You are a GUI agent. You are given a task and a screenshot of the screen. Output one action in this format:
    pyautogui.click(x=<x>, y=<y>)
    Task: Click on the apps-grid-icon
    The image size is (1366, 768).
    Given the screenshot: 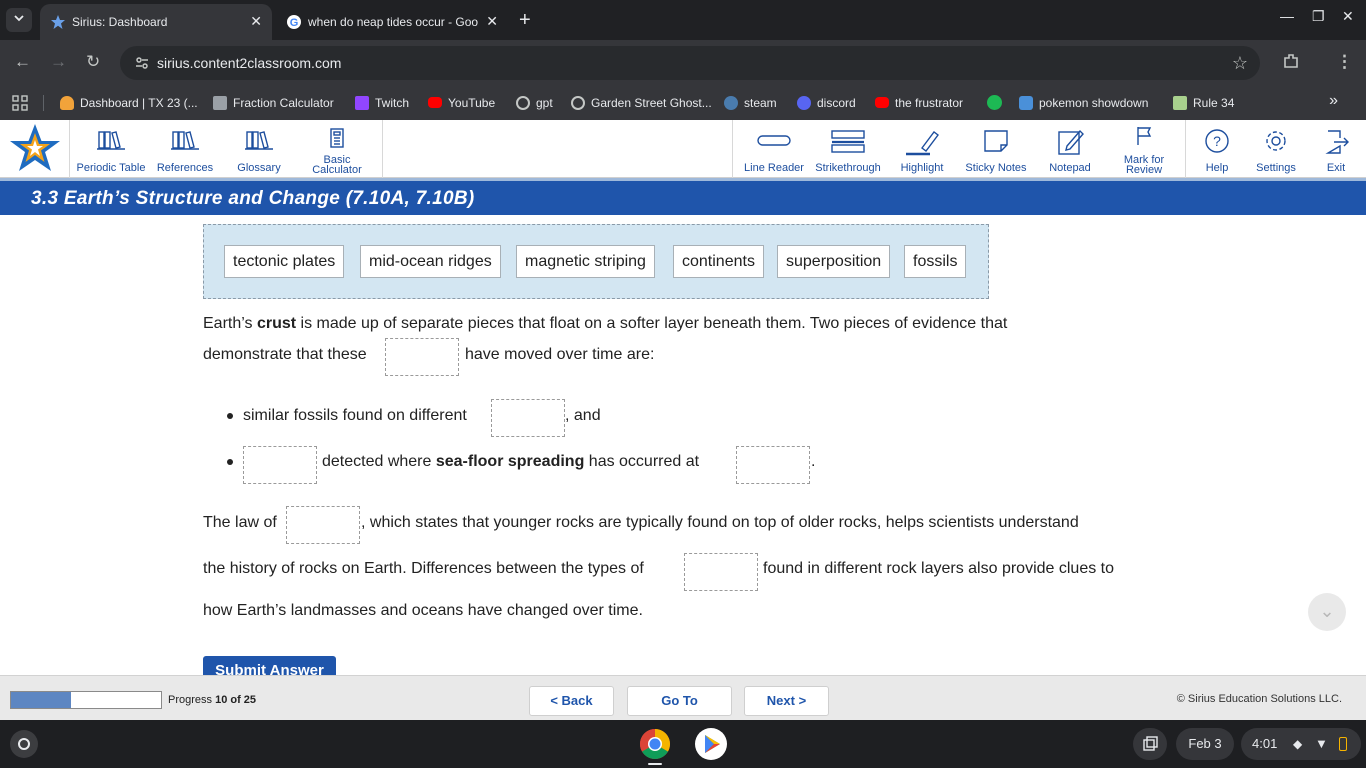 What is the action you would take?
    pyautogui.click(x=20, y=103)
    